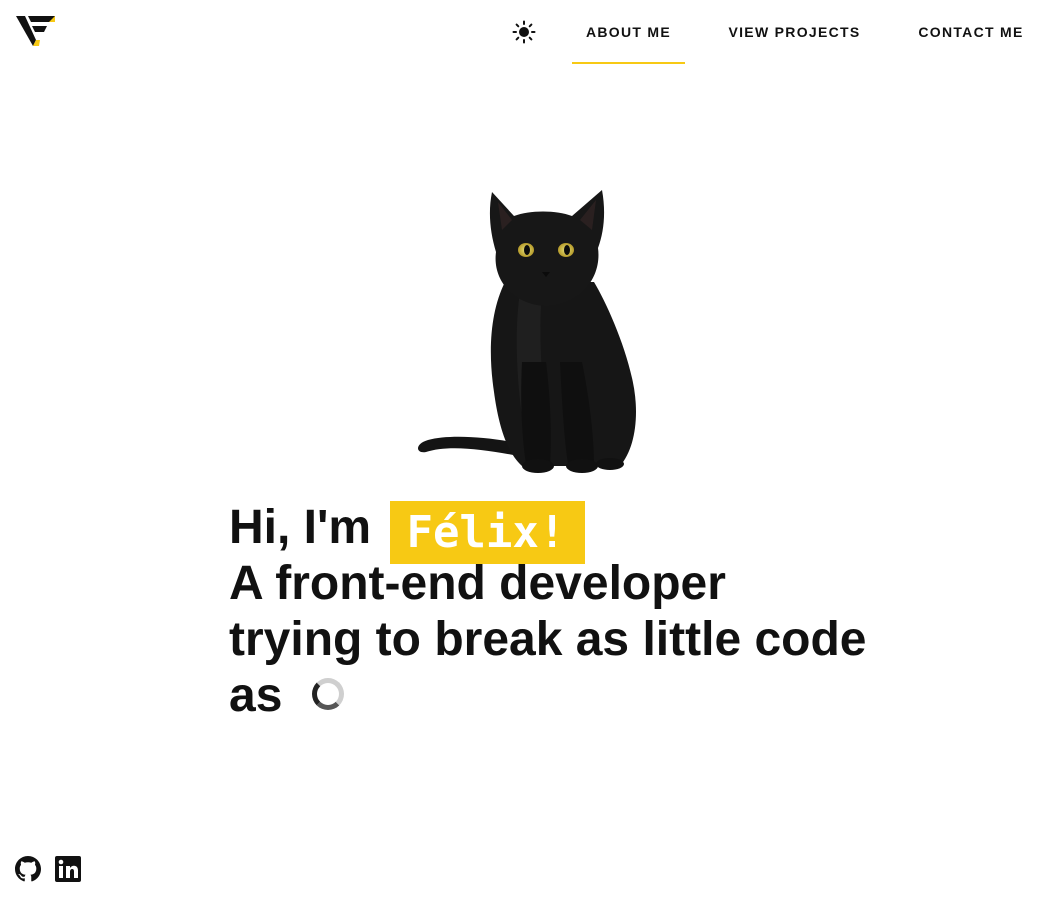  I want to click on intro-line-4-text: as, so click(256, 695).